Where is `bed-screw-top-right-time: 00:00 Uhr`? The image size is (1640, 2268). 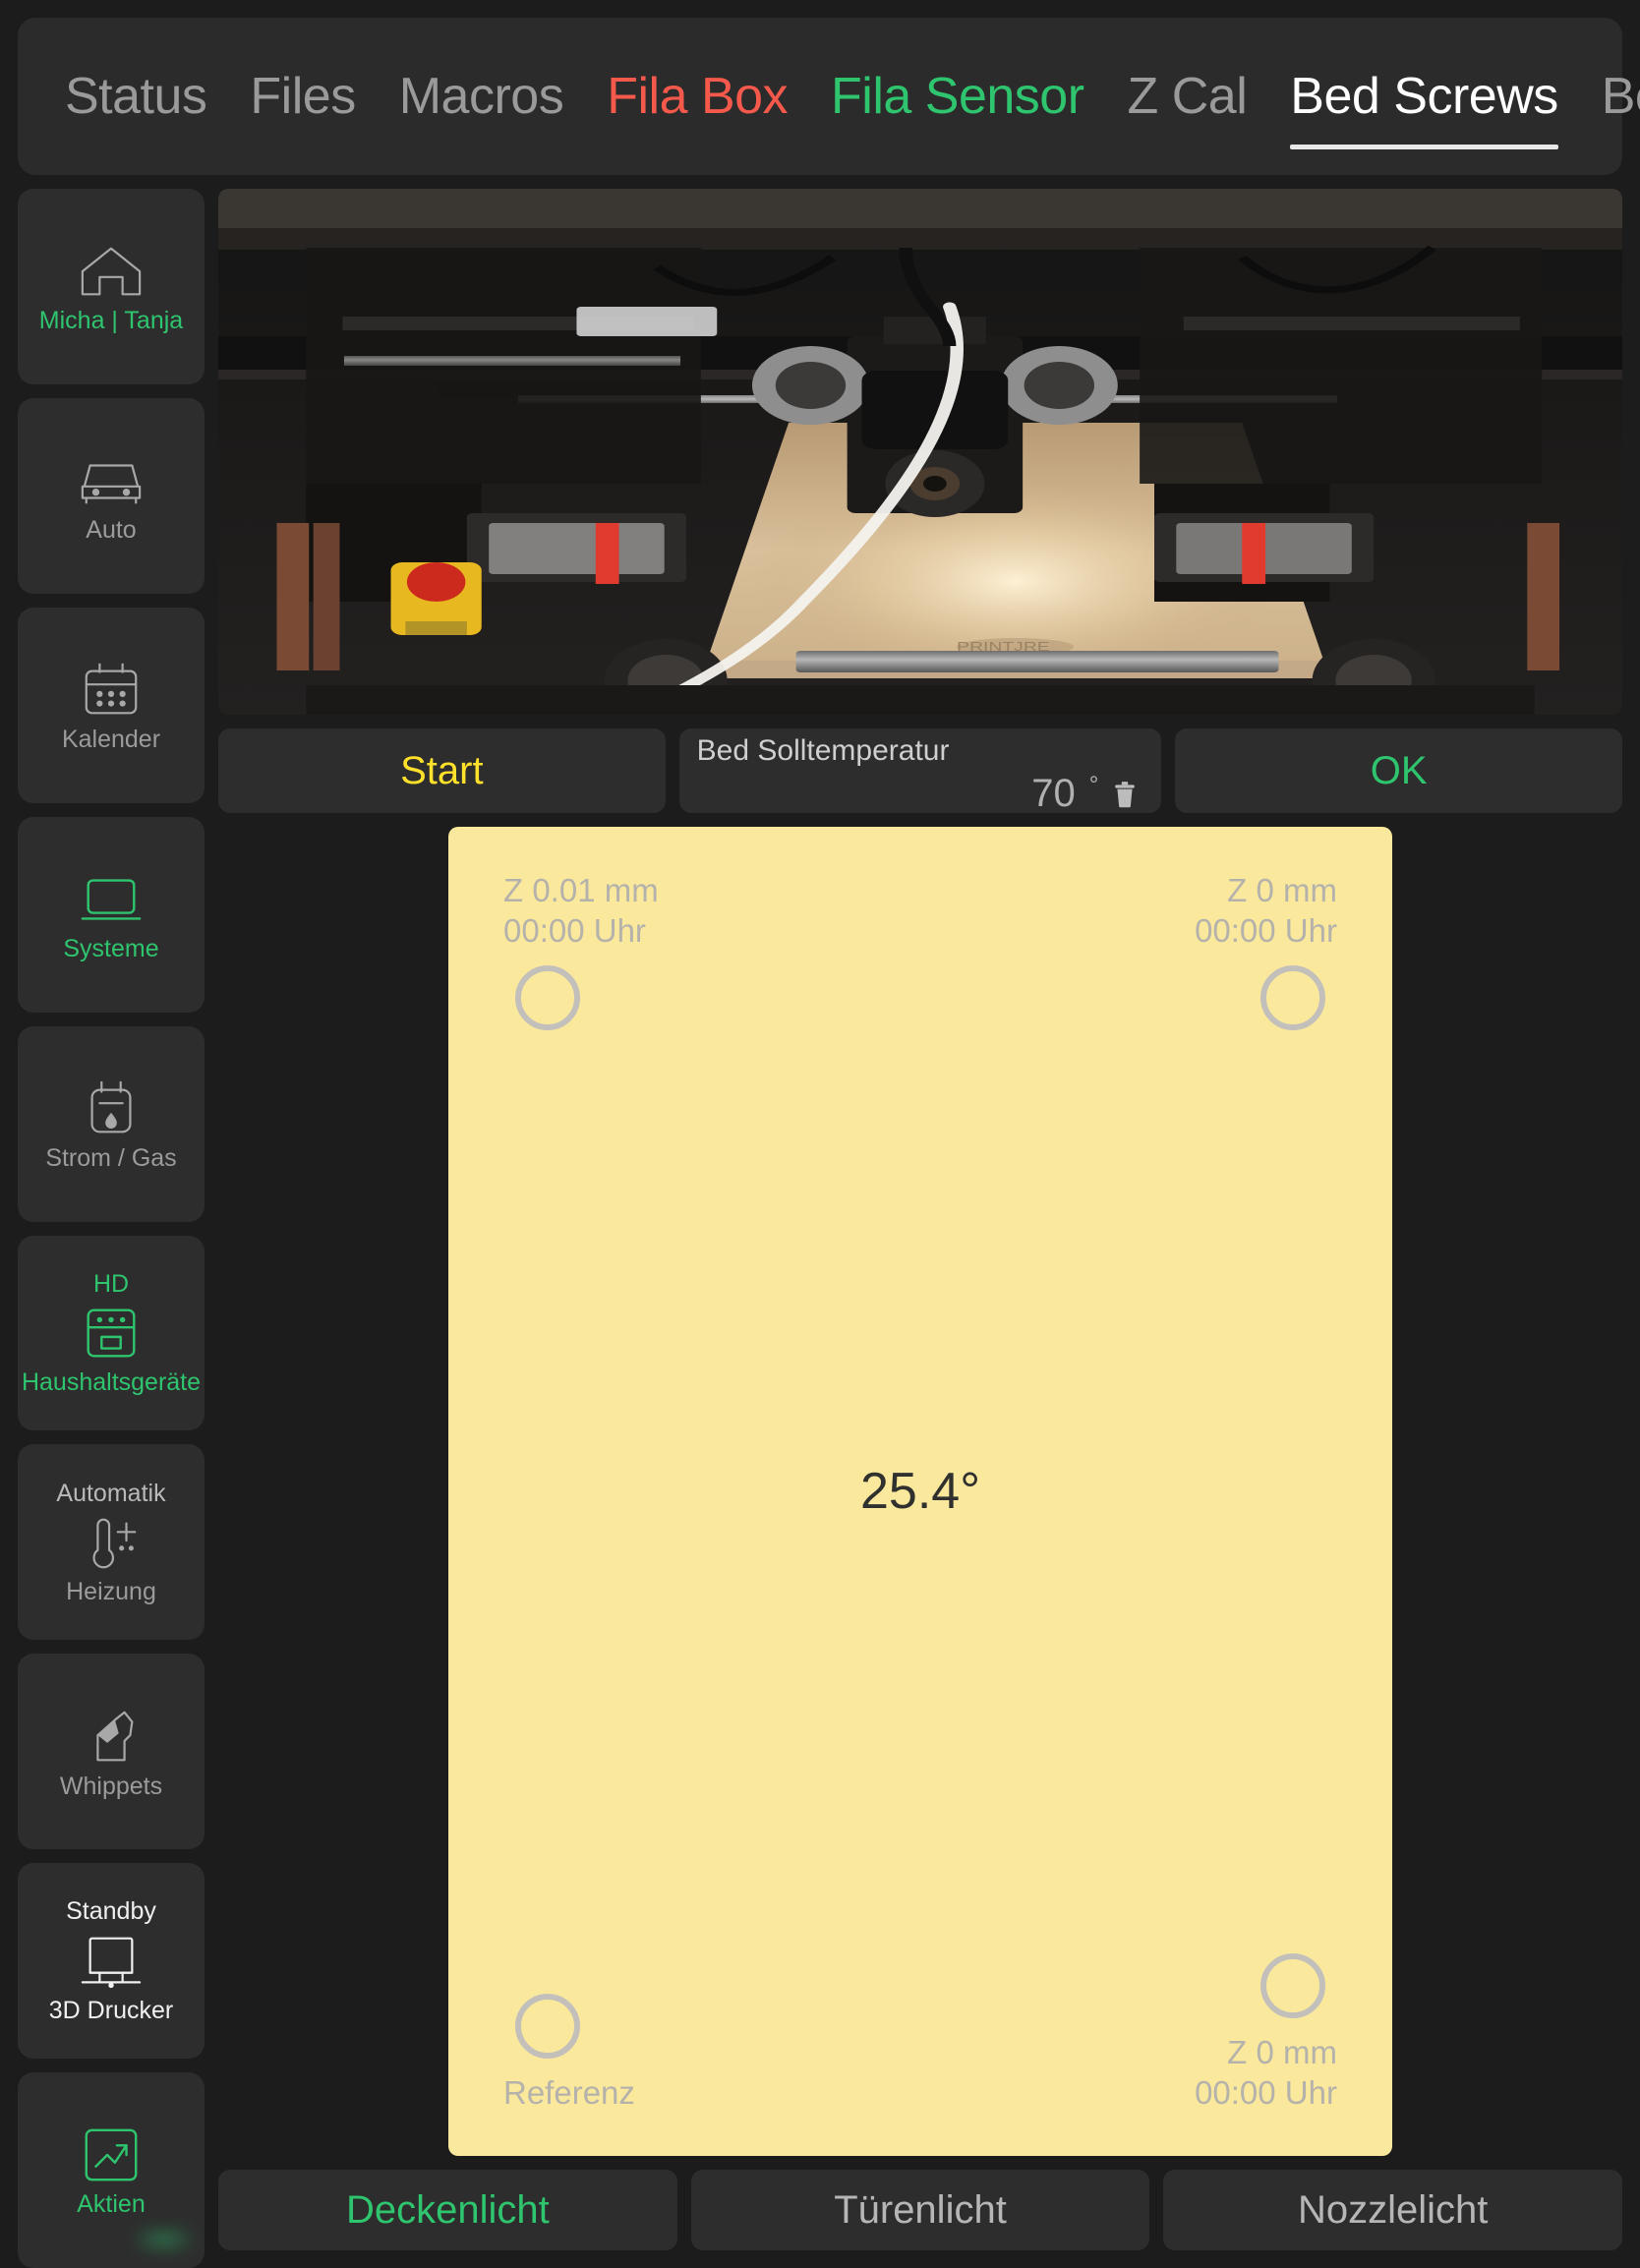 bed-screw-top-right-time: 00:00 Uhr is located at coordinates (1266, 931).